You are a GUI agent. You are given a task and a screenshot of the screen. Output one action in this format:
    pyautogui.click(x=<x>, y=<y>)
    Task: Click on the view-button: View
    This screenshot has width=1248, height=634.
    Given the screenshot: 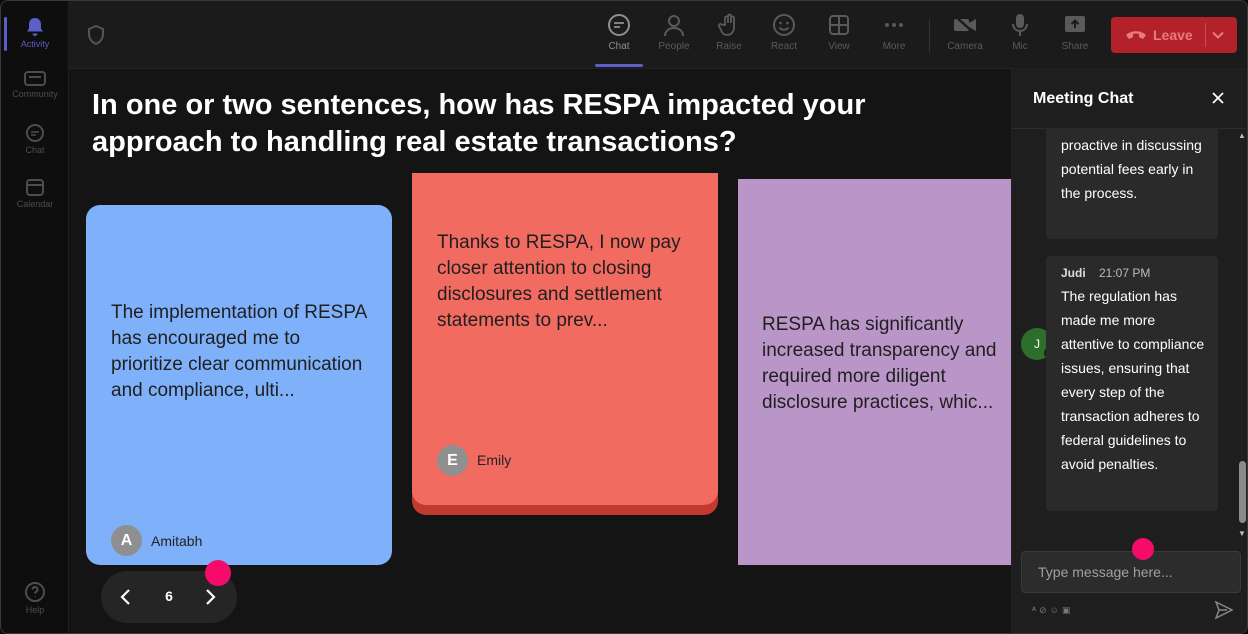 What is the action you would take?
    pyautogui.click(x=839, y=37)
    